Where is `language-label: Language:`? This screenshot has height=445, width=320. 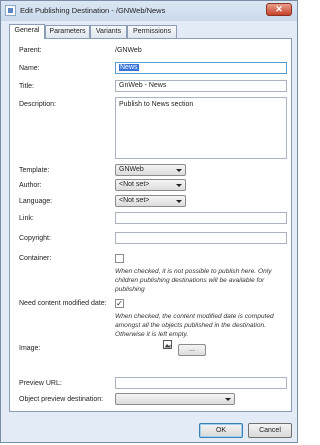
language-label: Language: is located at coordinates (36, 201).